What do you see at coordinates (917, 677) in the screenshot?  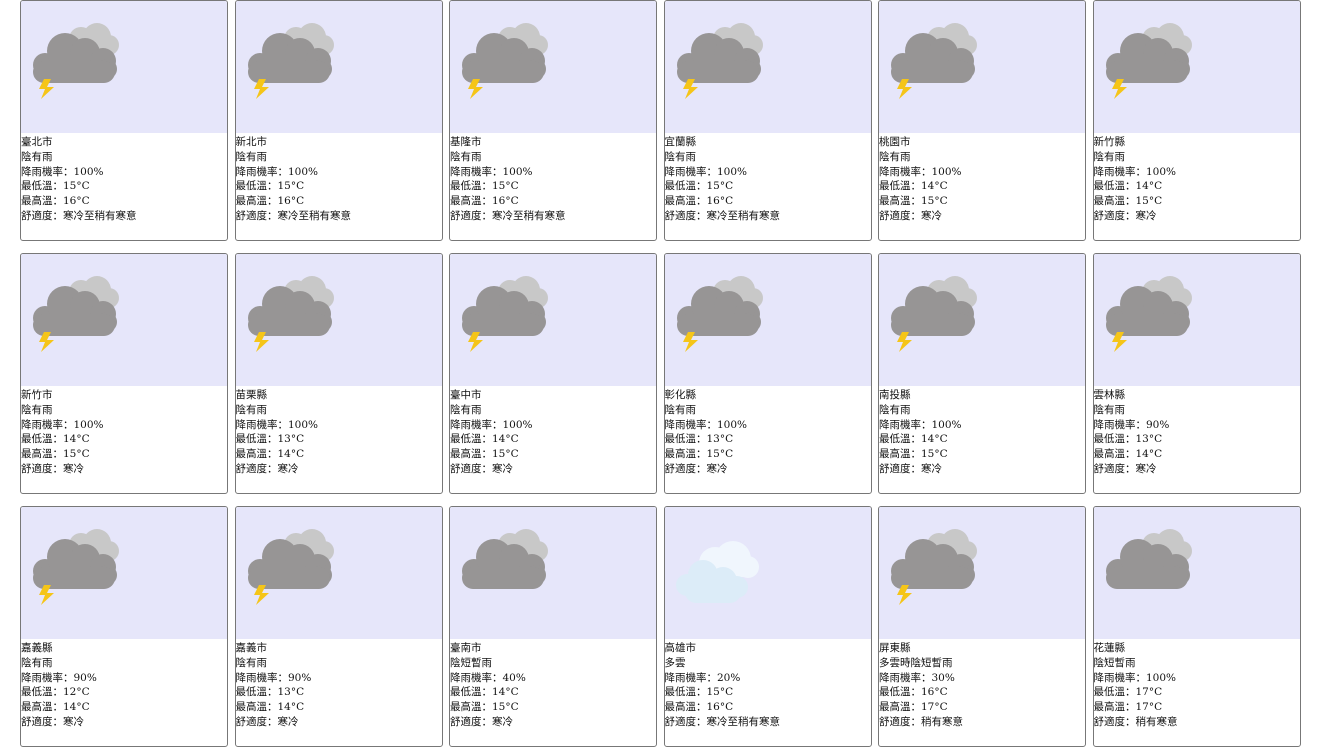 I see `rain-probability: 降雨機率：30%` at bounding box center [917, 677].